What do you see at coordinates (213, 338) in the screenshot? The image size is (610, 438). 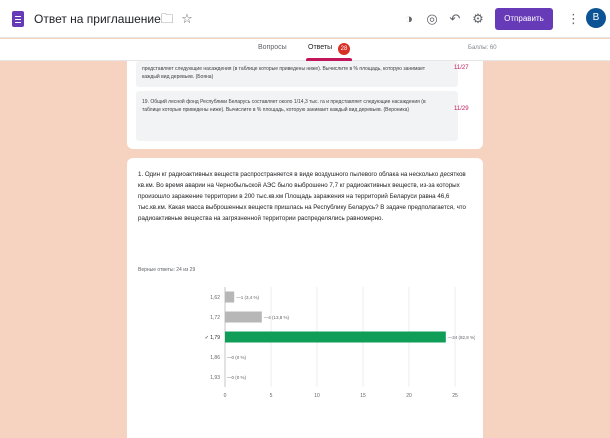 I see `category-label: ✓ 1,79` at bounding box center [213, 338].